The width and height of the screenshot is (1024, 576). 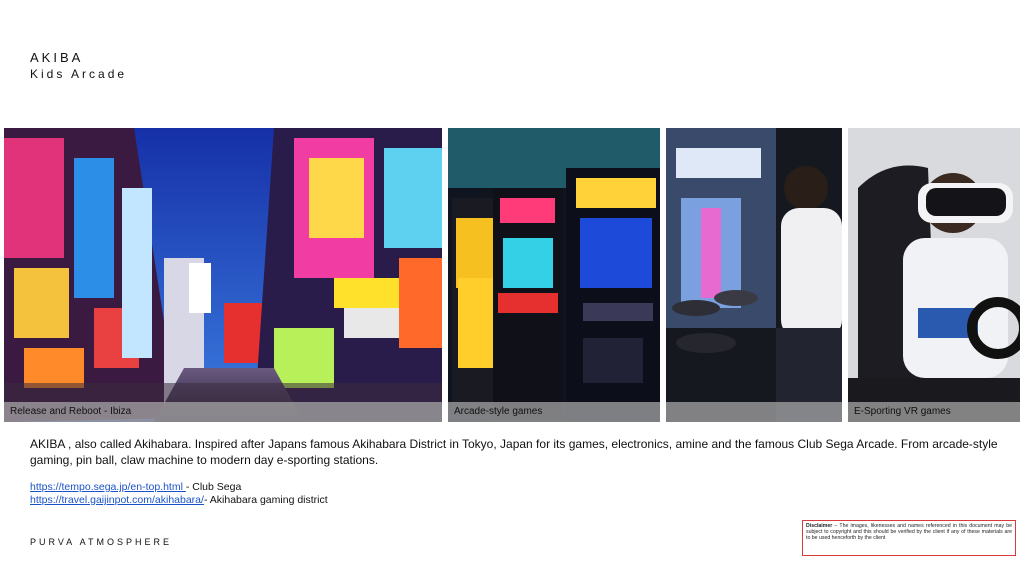 What do you see at coordinates (554, 412) in the screenshot?
I see `panel-caption: Arcade-style games` at bounding box center [554, 412].